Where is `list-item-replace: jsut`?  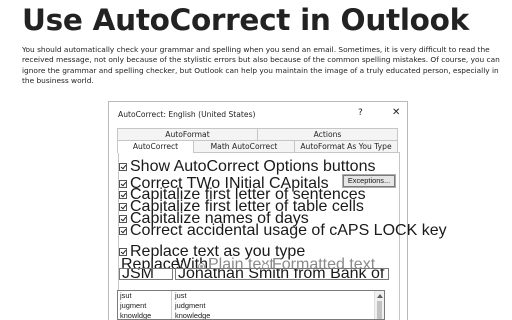 list-item-replace: jsut is located at coordinates (145, 296).